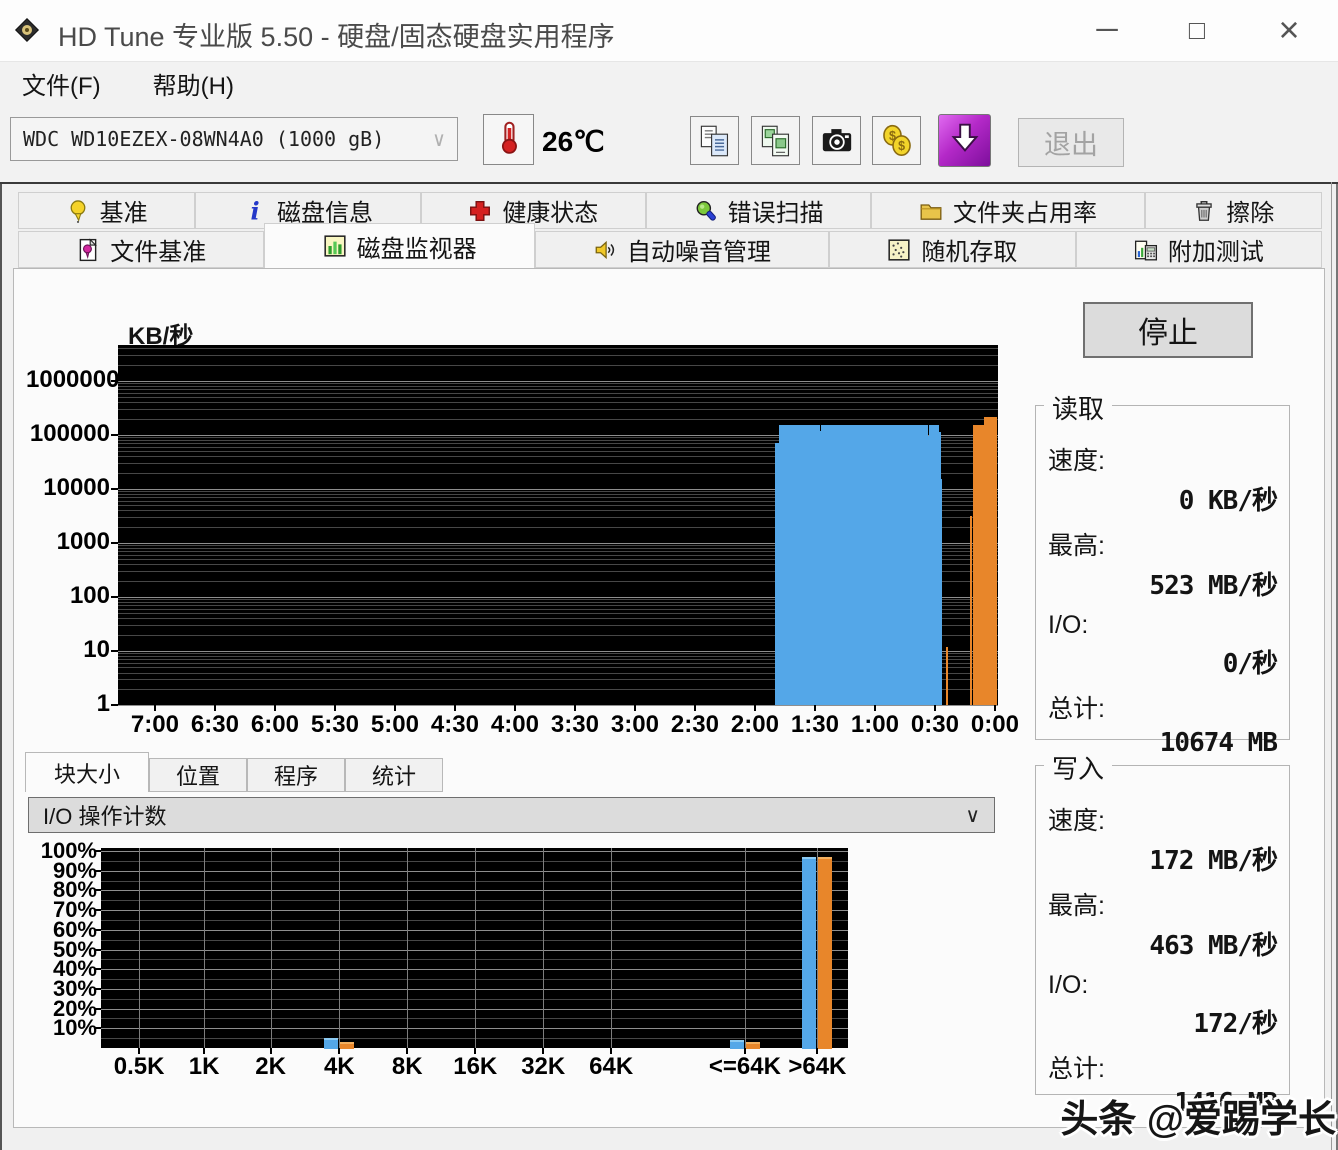 The height and width of the screenshot is (1150, 1338). I want to click on stat-label: 最高:, so click(1076, 906).